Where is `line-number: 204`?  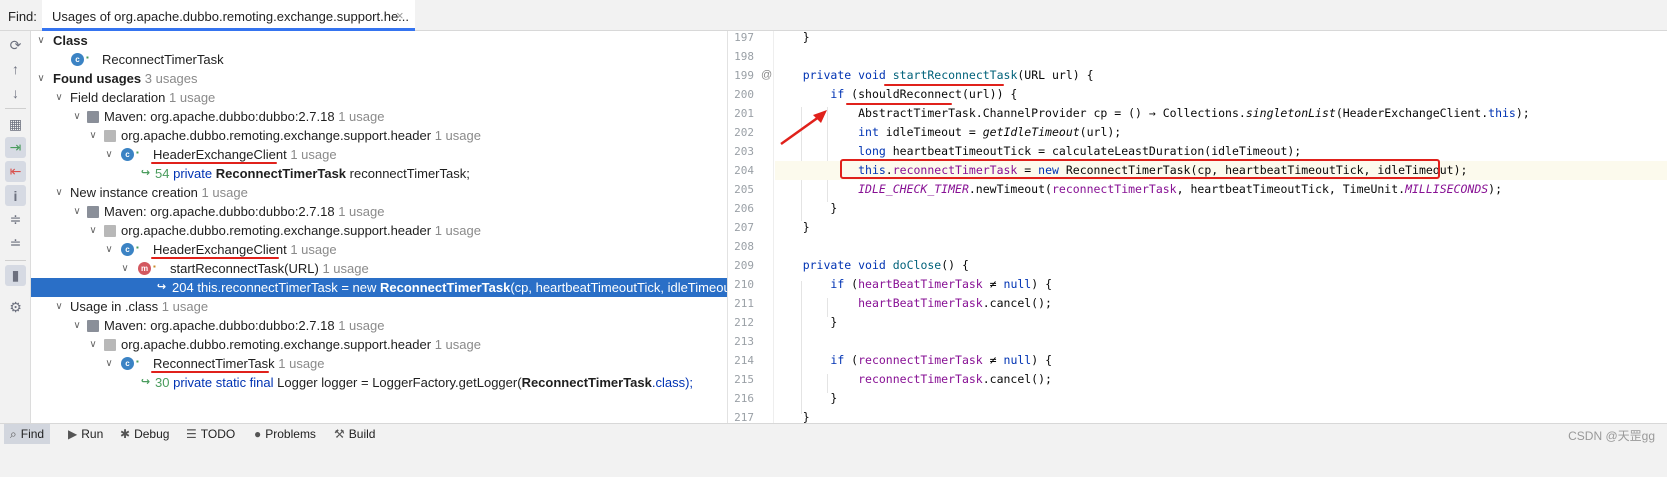
line-number: 204 is located at coordinates (741, 170).